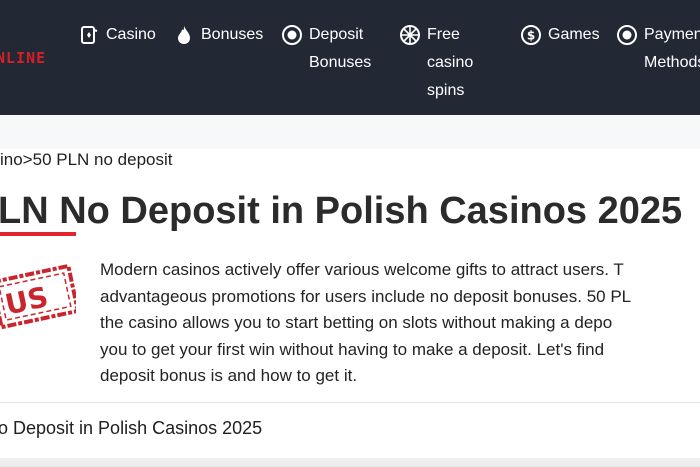  I want to click on page-title: LN No Deposit in Polish Casinos 2025, so click(341, 211).